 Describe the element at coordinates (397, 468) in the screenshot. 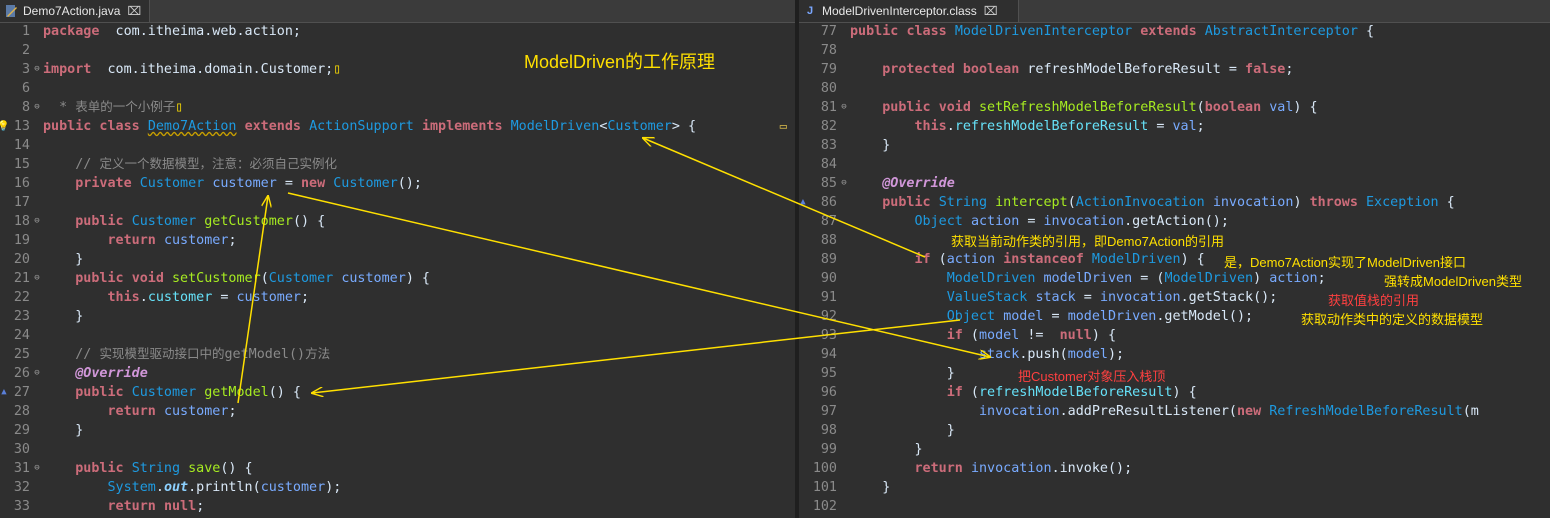

I see `left-code-line: 31 ⊖ public String save() {` at that location.